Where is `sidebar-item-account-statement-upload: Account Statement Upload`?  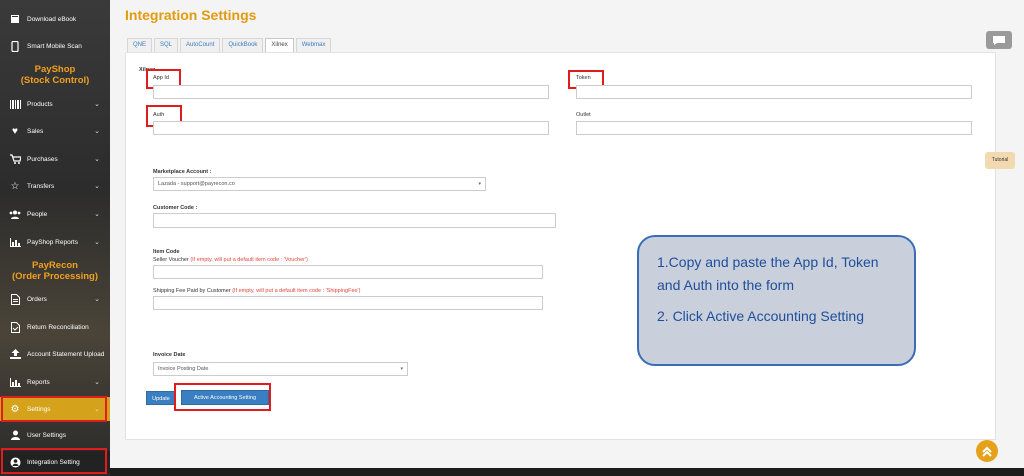 sidebar-item-account-statement-upload: Account Statement Upload is located at coordinates (55, 354).